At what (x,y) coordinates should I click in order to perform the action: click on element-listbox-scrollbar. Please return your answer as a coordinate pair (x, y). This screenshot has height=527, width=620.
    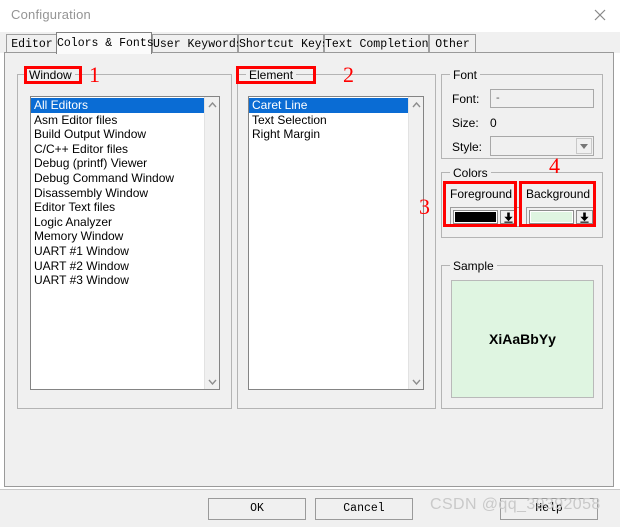
    Looking at the image, I should click on (415, 243).